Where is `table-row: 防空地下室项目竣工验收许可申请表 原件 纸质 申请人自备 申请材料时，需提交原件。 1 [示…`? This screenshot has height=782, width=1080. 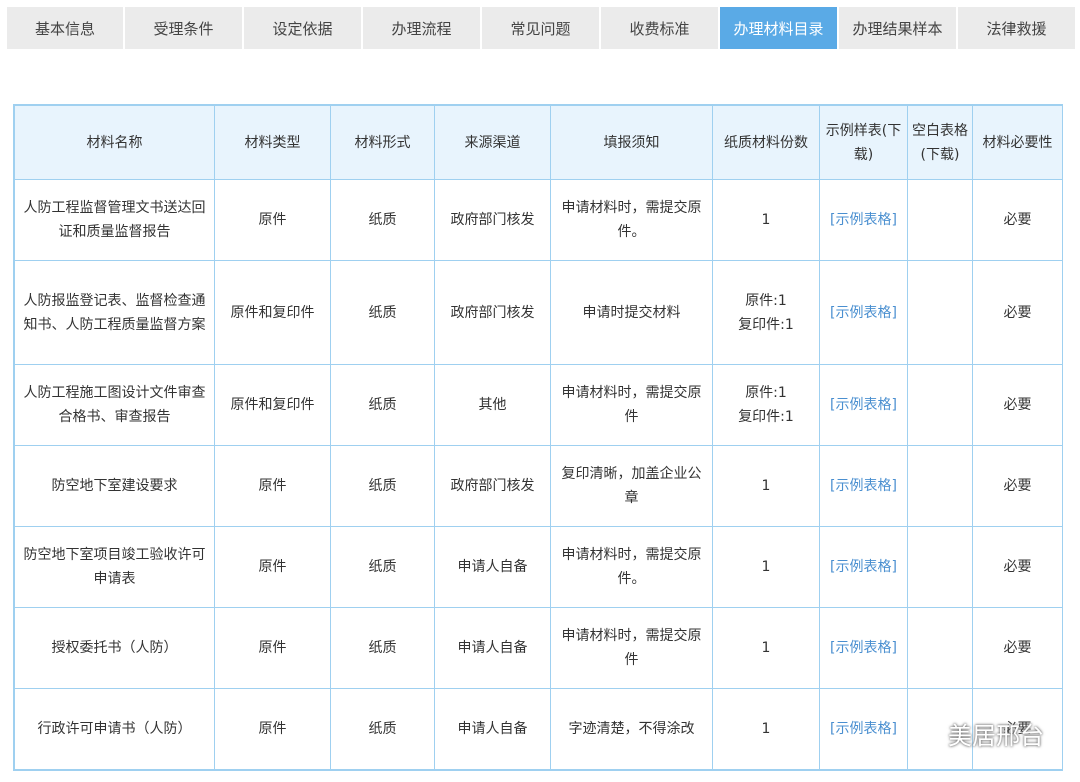
table-row: 防空地下室项目竣工验收许可申请表 原件 纸质 申请人自备 申请材料时，需提交原件。 1 [示… is located at coordinates (538, 567).